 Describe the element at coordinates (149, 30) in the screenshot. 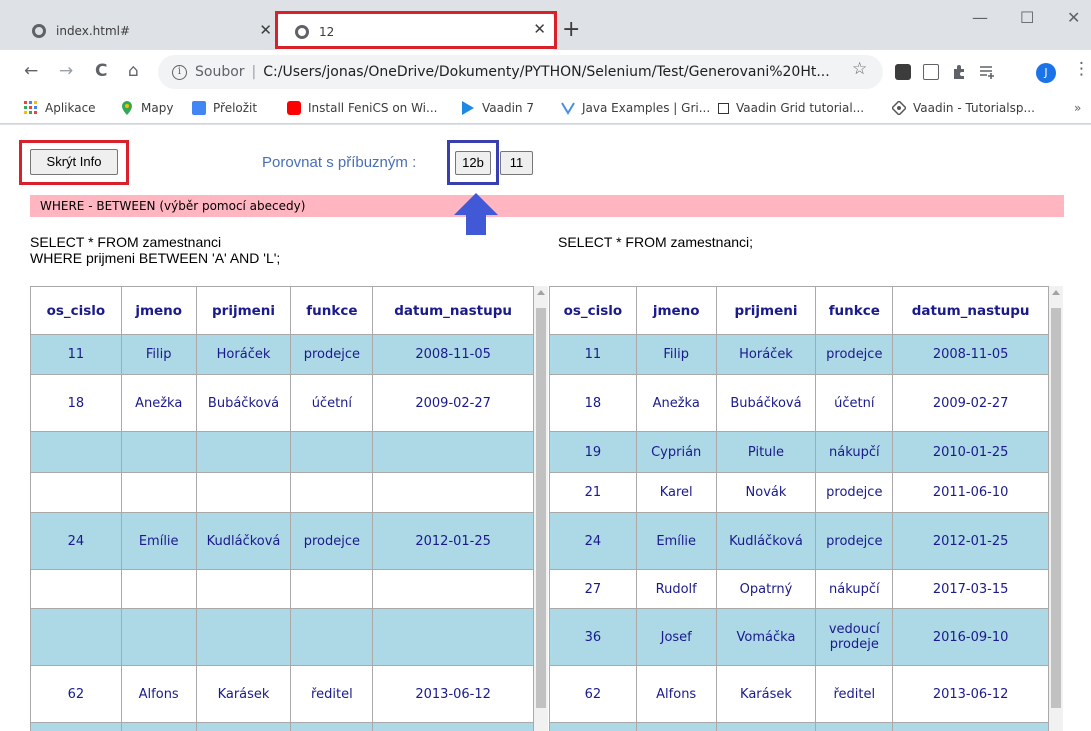

I see `tab-index: index.html# ✕` at that location.